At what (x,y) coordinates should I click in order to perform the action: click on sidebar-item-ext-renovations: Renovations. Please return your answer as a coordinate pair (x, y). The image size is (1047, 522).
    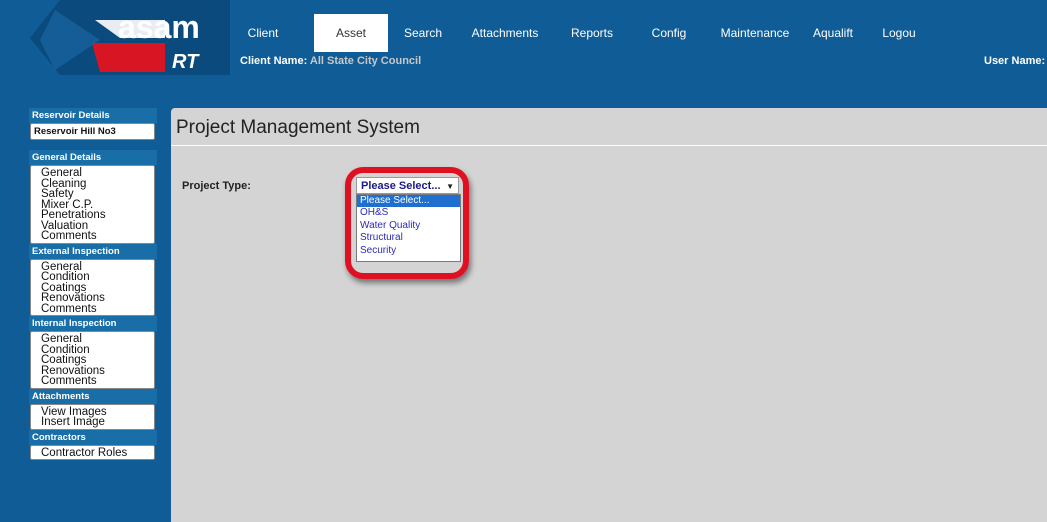
    Looking at the image, I should click on (92, 298).